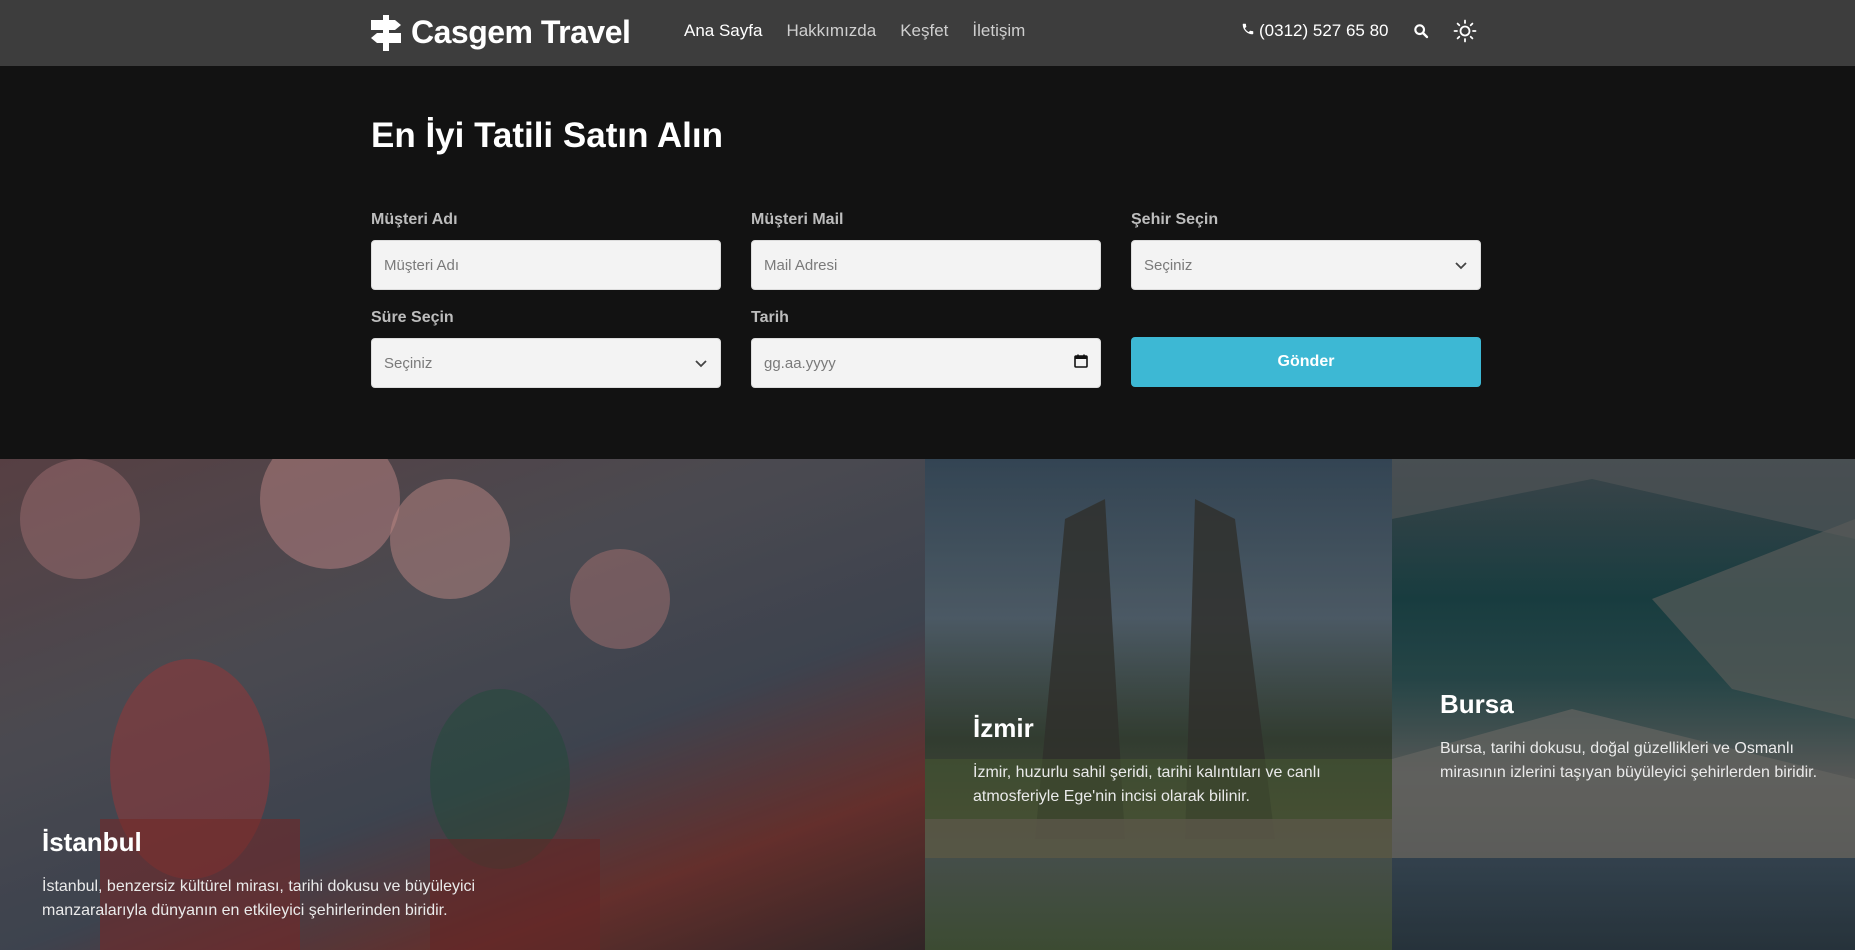  Describe the element at coordinates (1306, 362) in the screenshot. I see `submit-button: Gönder` at that location.